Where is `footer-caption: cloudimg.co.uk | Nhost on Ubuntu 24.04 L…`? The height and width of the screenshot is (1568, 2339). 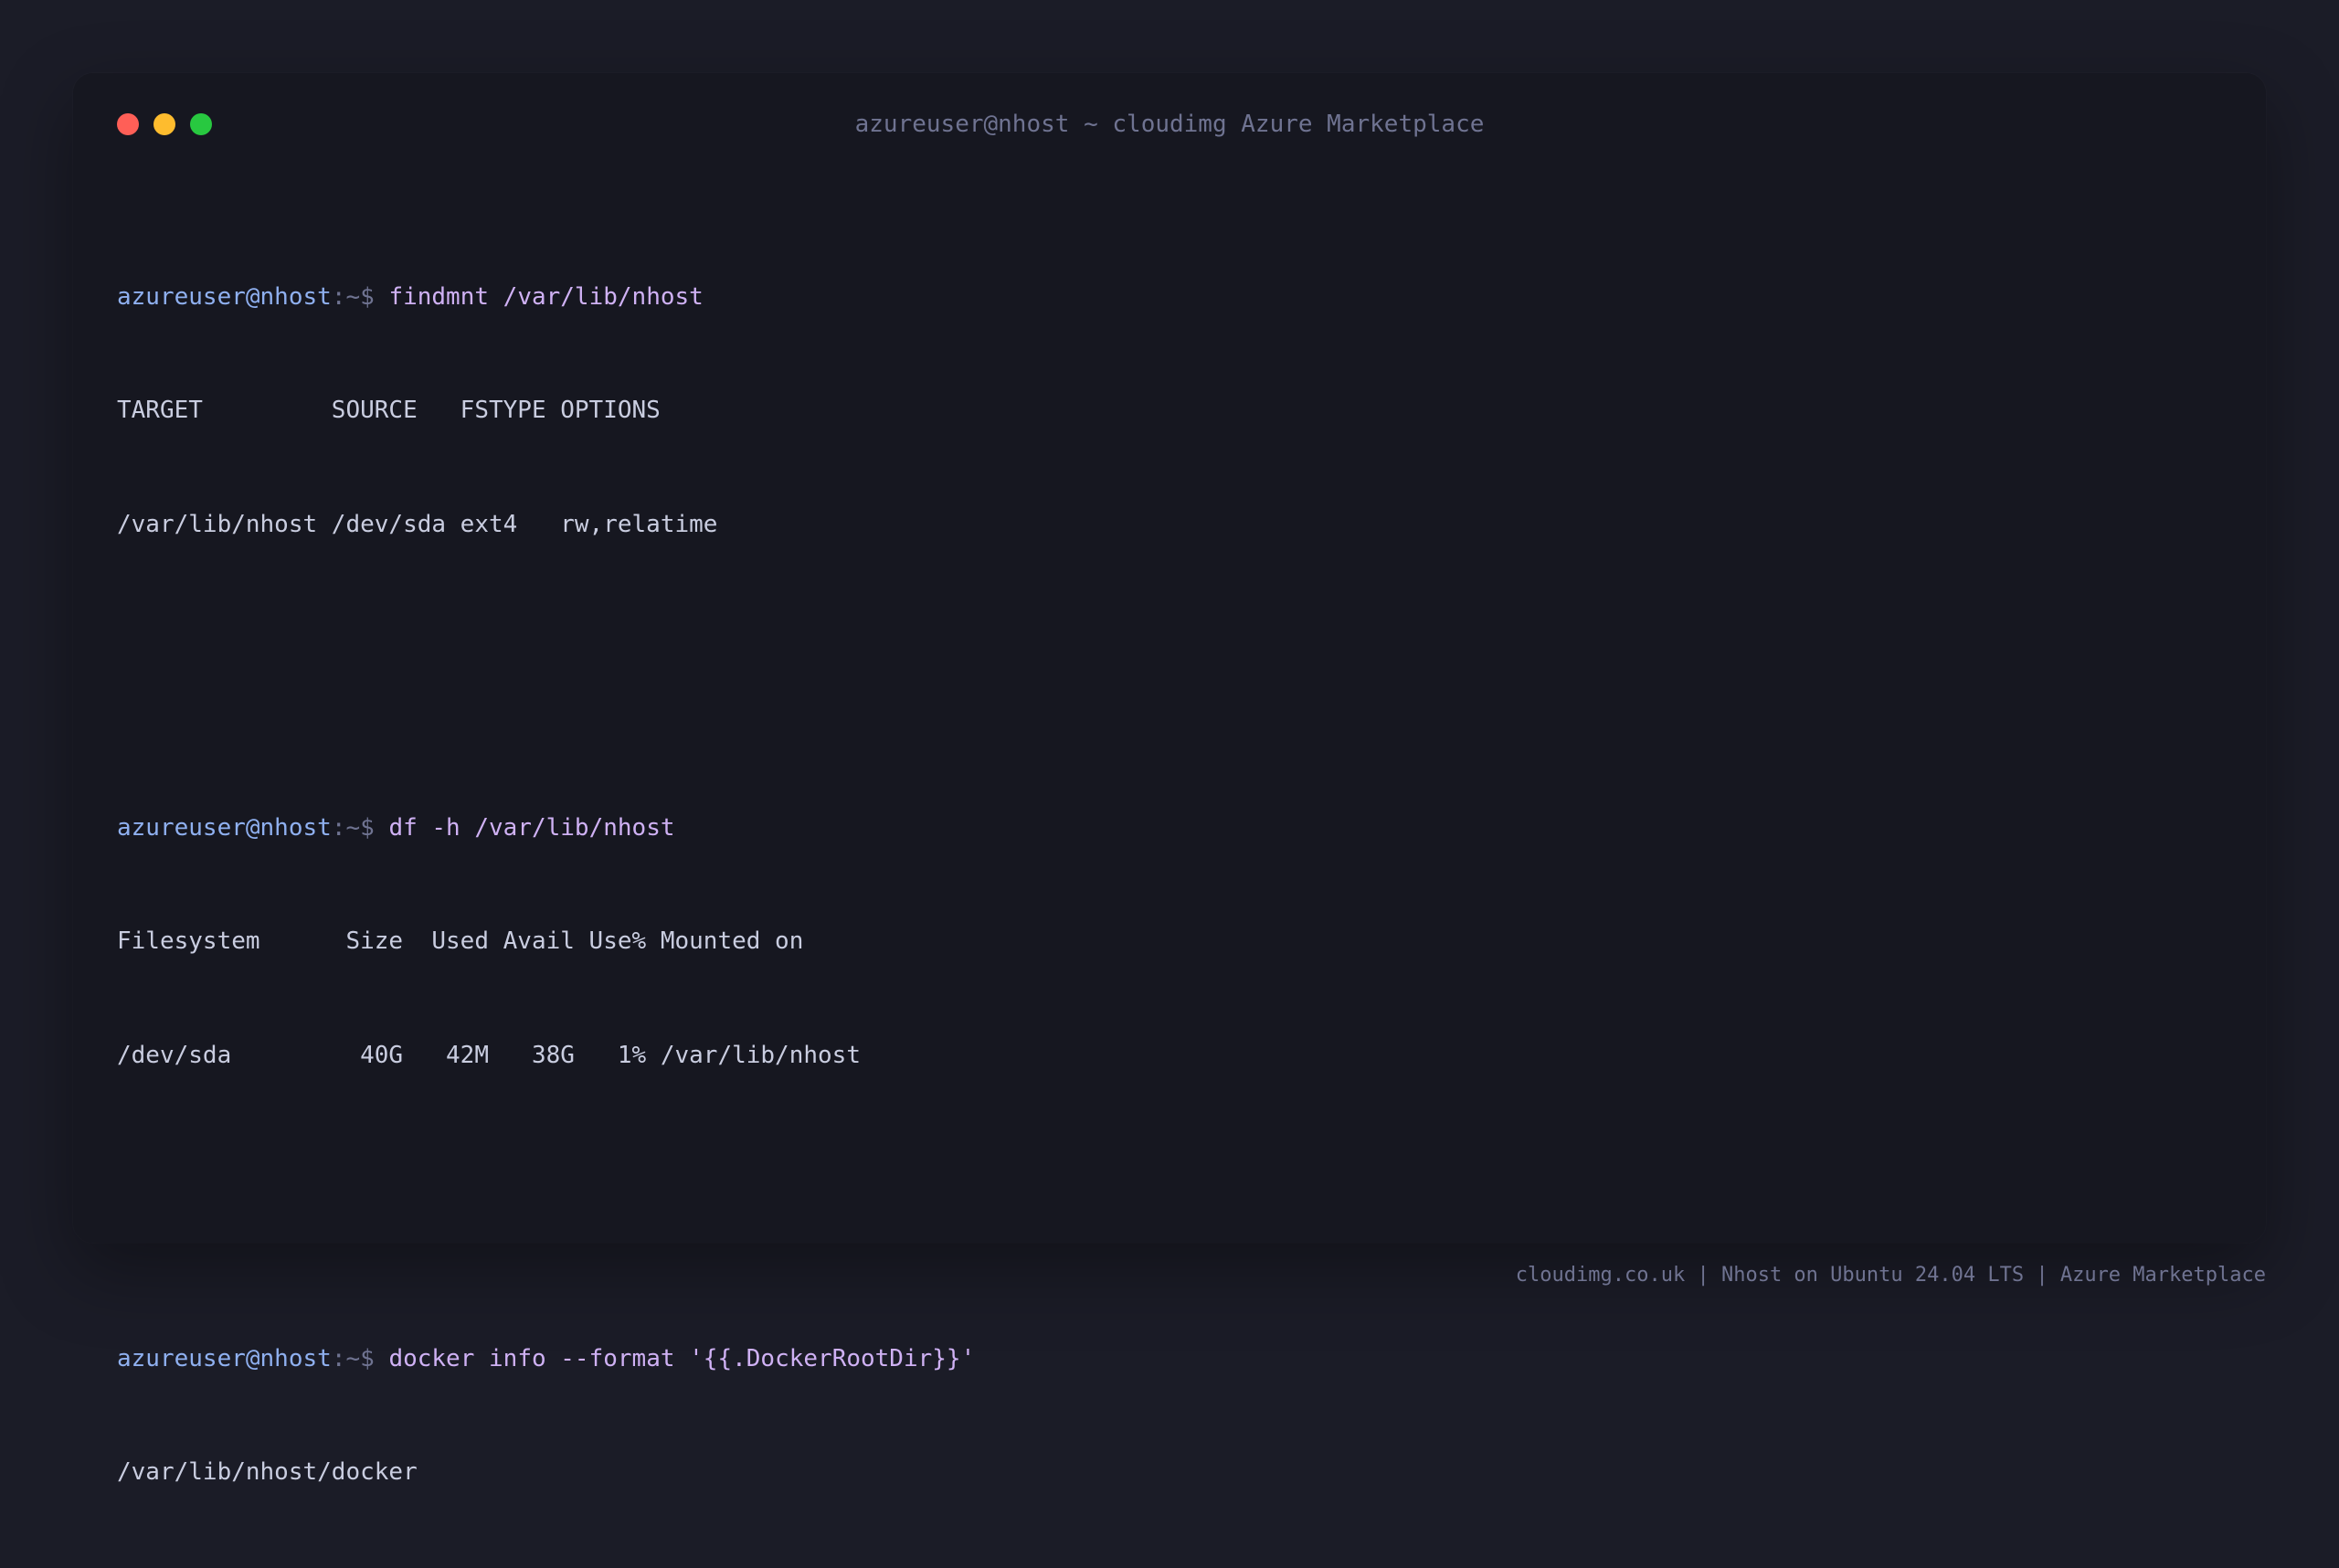 footer-caption: cloudimg.co.uk | Nhost on Ubuntu 24.04 L… is located at coordinates (1891, 1276).